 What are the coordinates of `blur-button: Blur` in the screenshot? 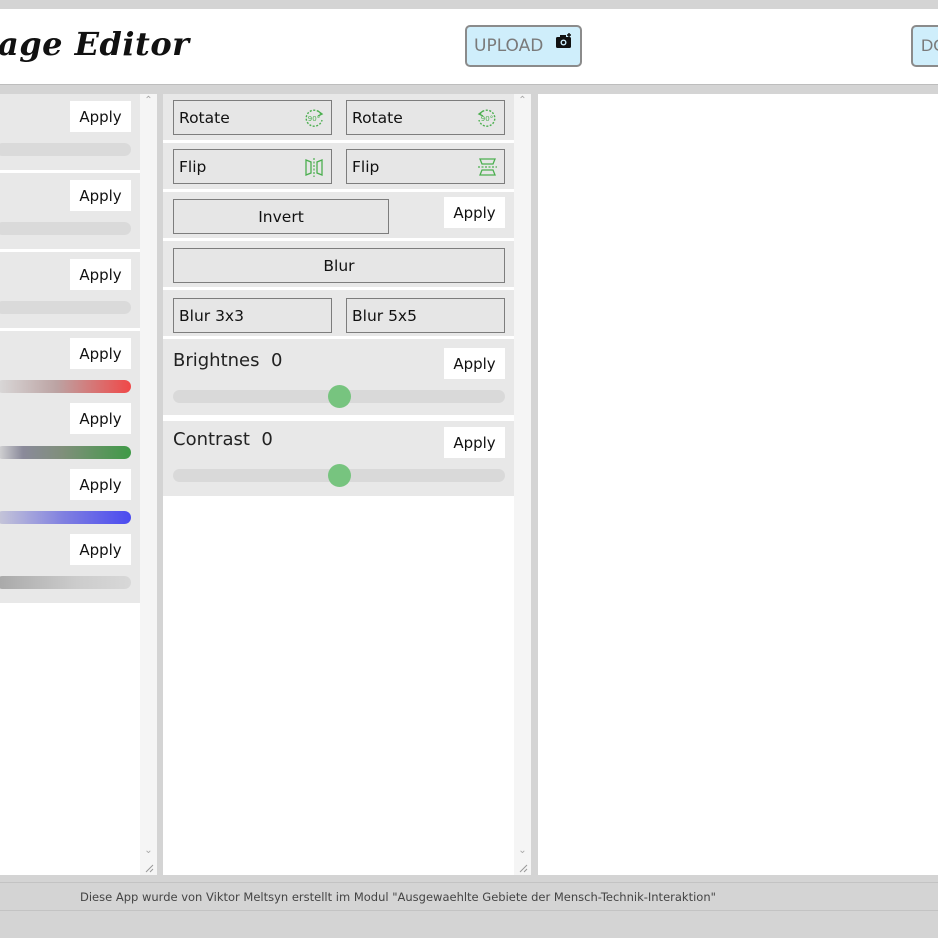 It's located at (339, 265).